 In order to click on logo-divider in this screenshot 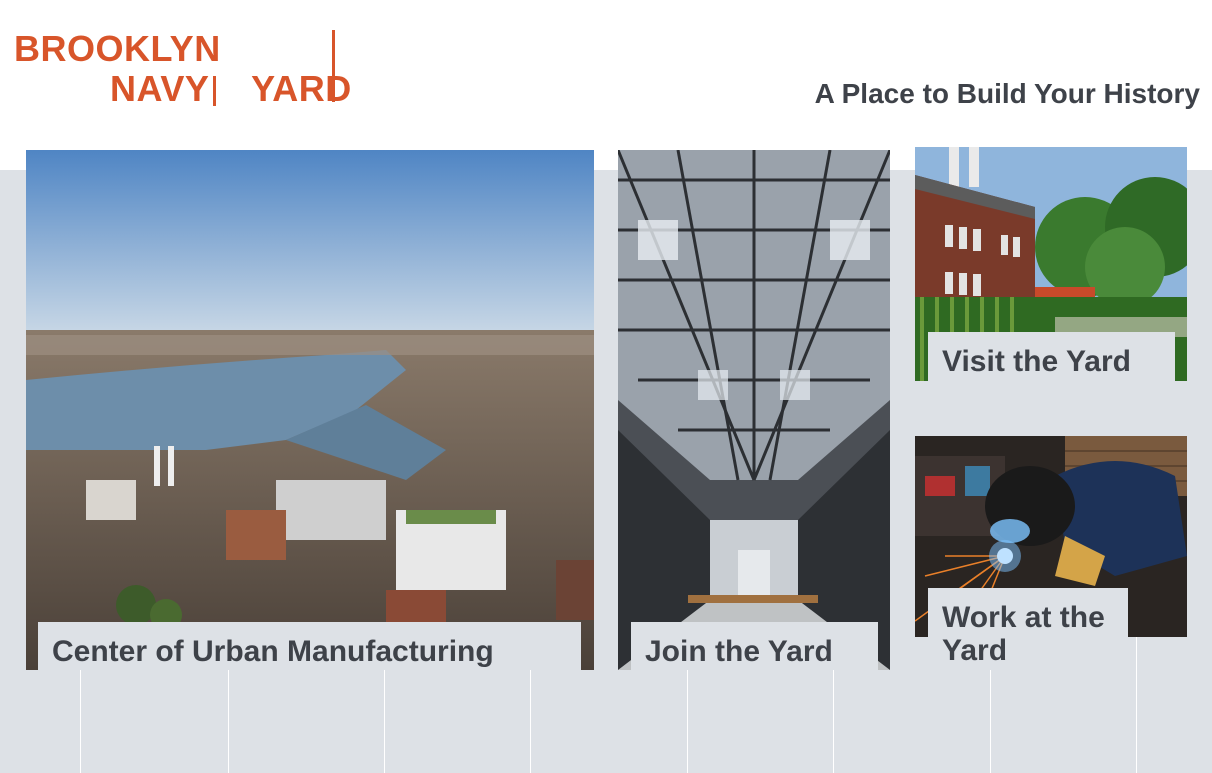, I will do `click(214, 91)`.